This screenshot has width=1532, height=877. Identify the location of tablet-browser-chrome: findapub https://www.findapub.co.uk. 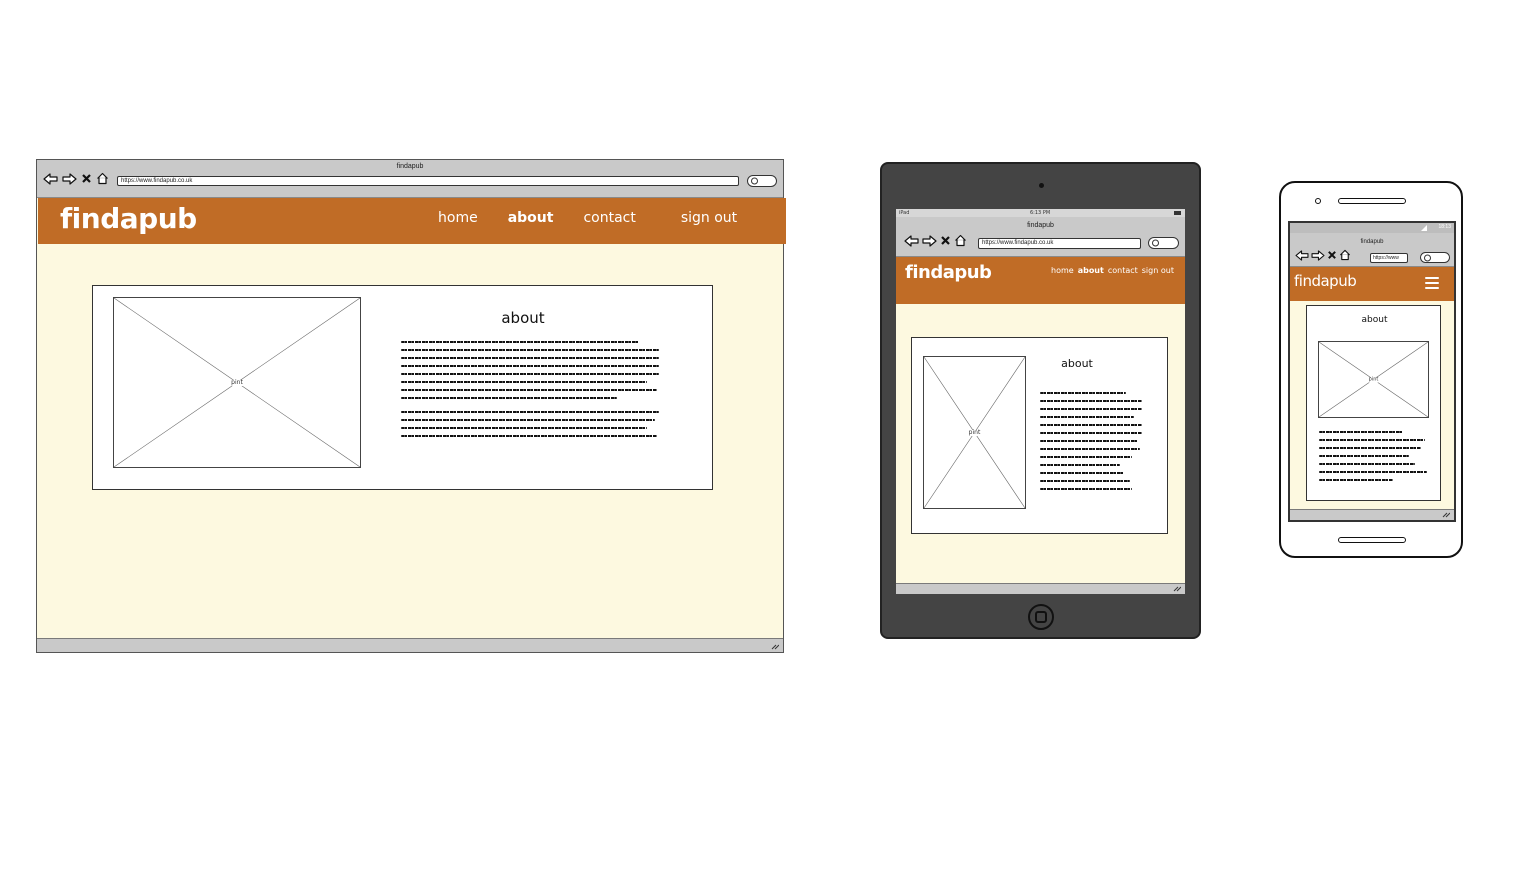
(1040, 237).